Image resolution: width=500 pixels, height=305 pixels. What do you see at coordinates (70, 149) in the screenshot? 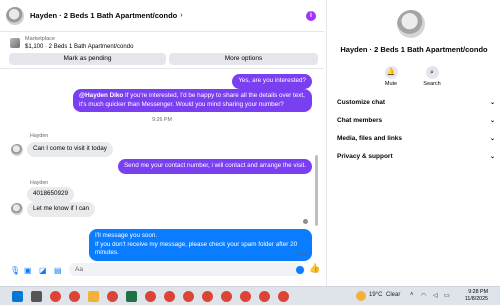
I see `message-incoming: Can I come to visit it today` at bounding box center [70, 149].